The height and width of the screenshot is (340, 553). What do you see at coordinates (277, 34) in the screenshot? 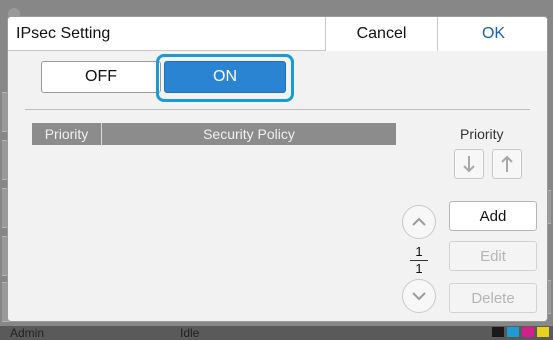
I see `dialog-titlebar: IPsec Setting Cancel OK` at bounding box center [277, 34].